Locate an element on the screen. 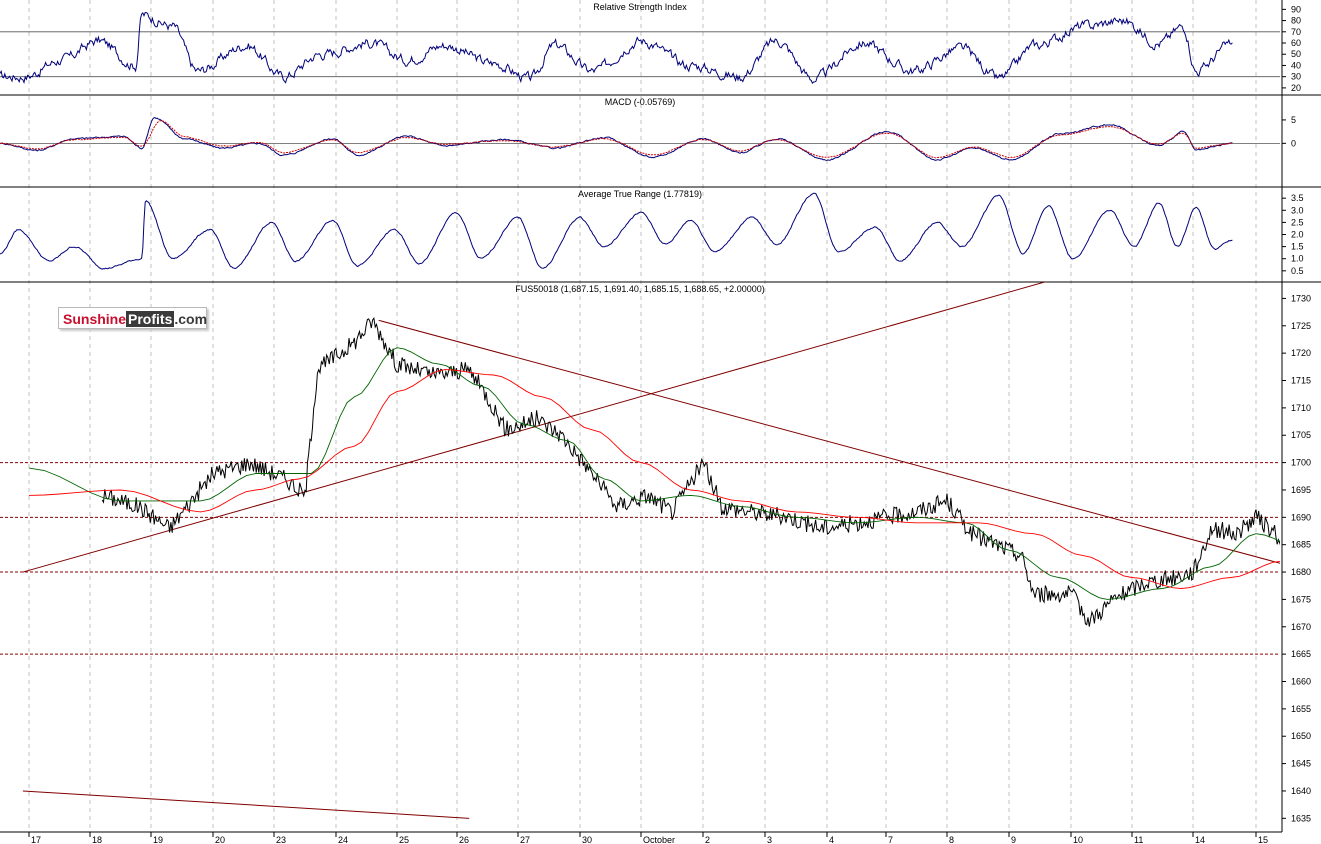 This screenshot has width=1321, height=844. x-tick-label: 27 is located at coordinates (525, 839).